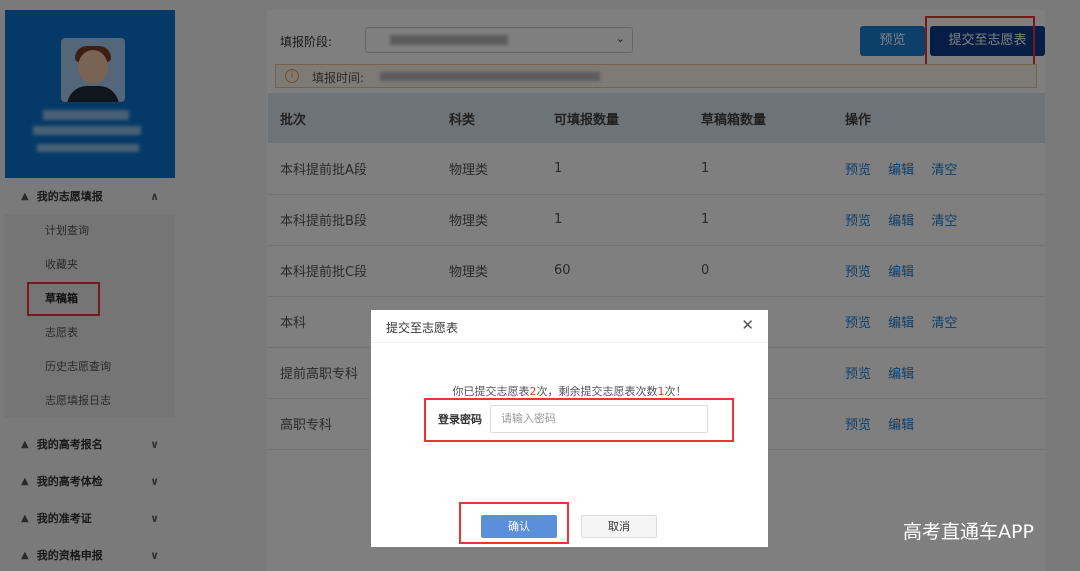  Describe the element at coordinates (569, 391) in the screenshot. I see `dialog-message: 你已提交志愿表2次，剩余提交志愿表次数1次！` at that location.